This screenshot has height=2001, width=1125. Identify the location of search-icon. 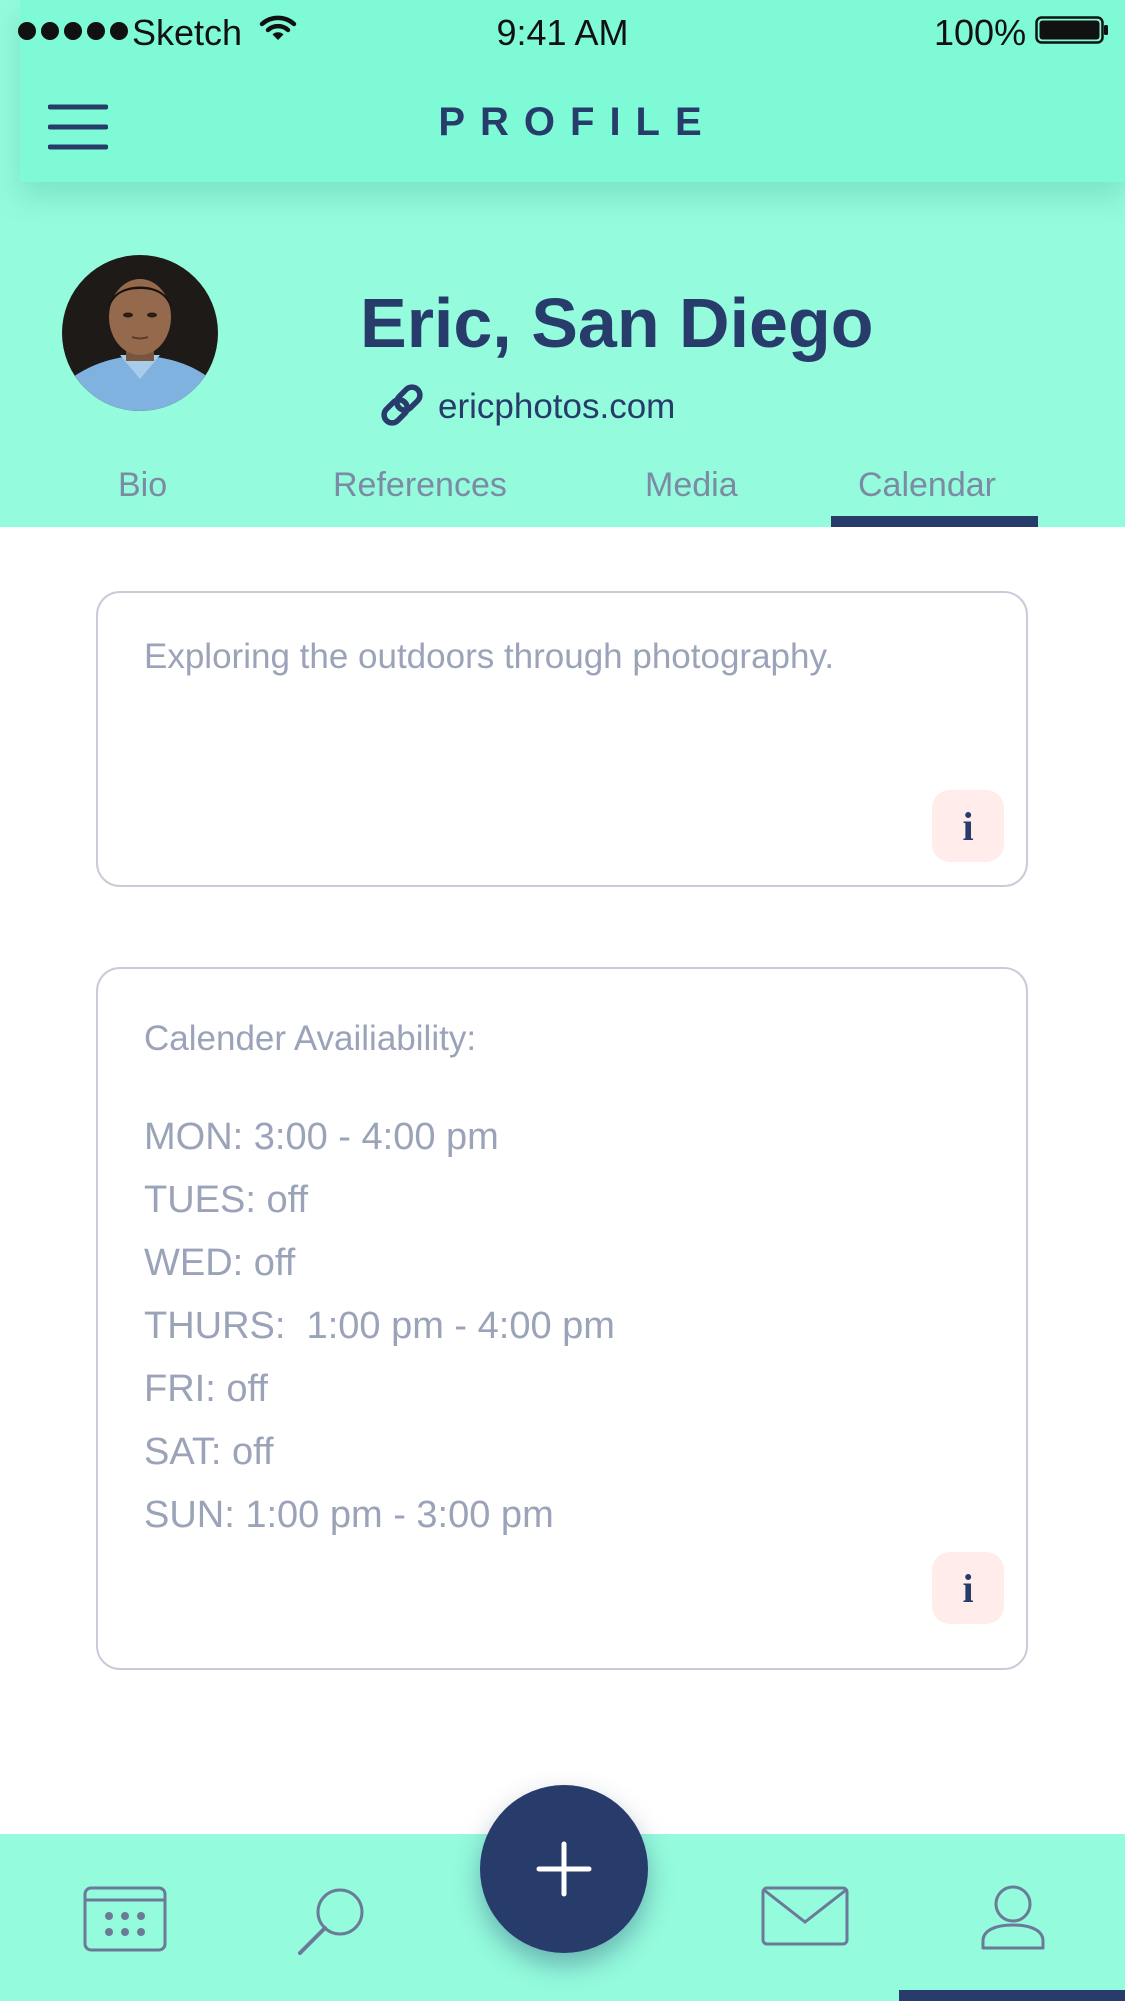
(331, 1921).